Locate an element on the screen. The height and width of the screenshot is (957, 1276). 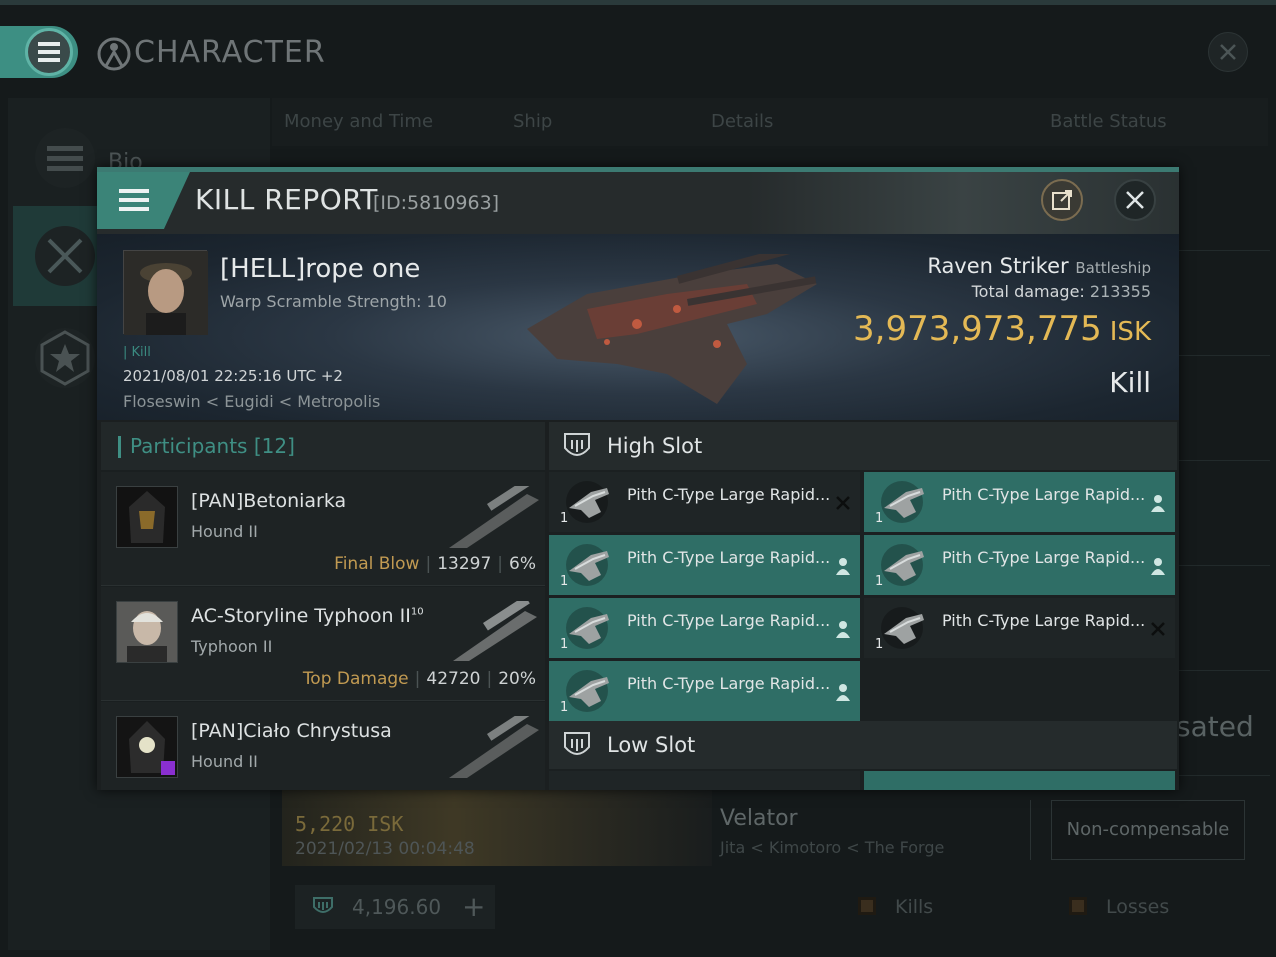
warp-scramble-strength: Warp Scramble Strength: 10 is located at coordinates (333, 301).